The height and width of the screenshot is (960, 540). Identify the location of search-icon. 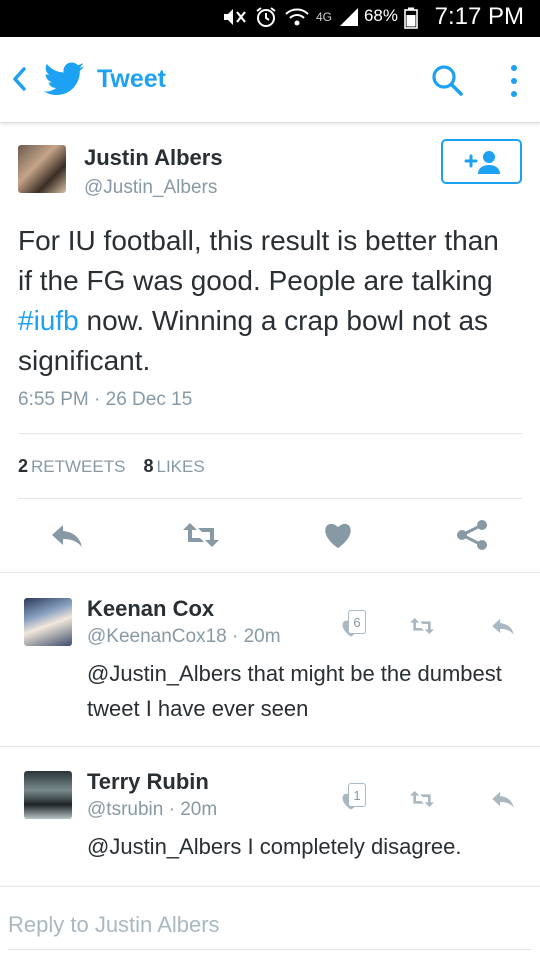
(447, 80).